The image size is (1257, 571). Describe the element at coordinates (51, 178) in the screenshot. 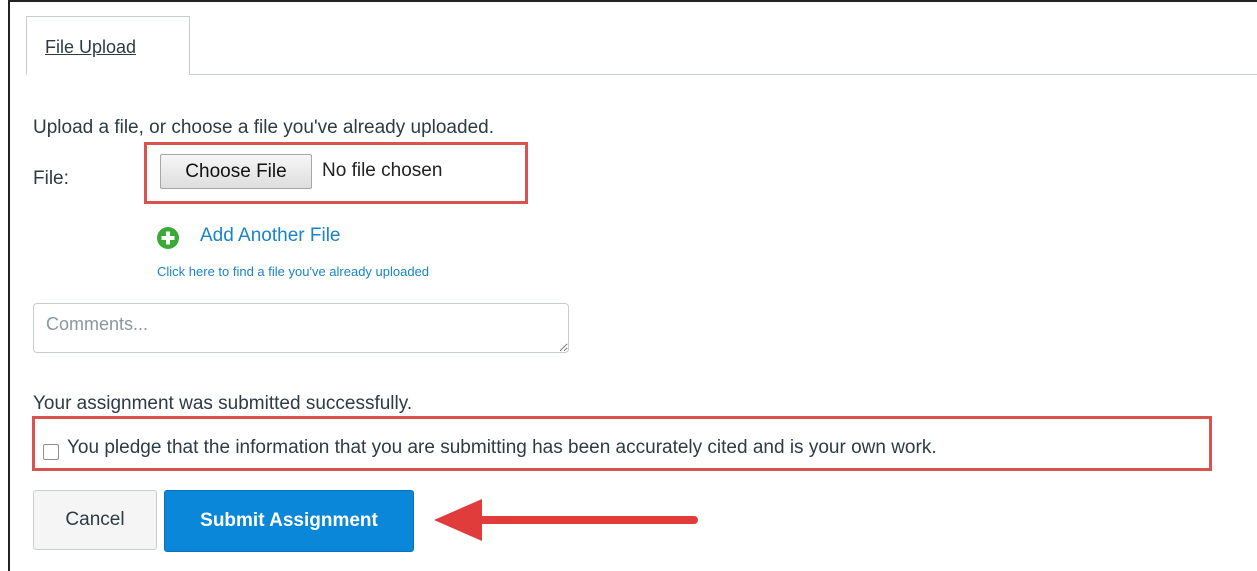

I see `file-label: File:` at that location.